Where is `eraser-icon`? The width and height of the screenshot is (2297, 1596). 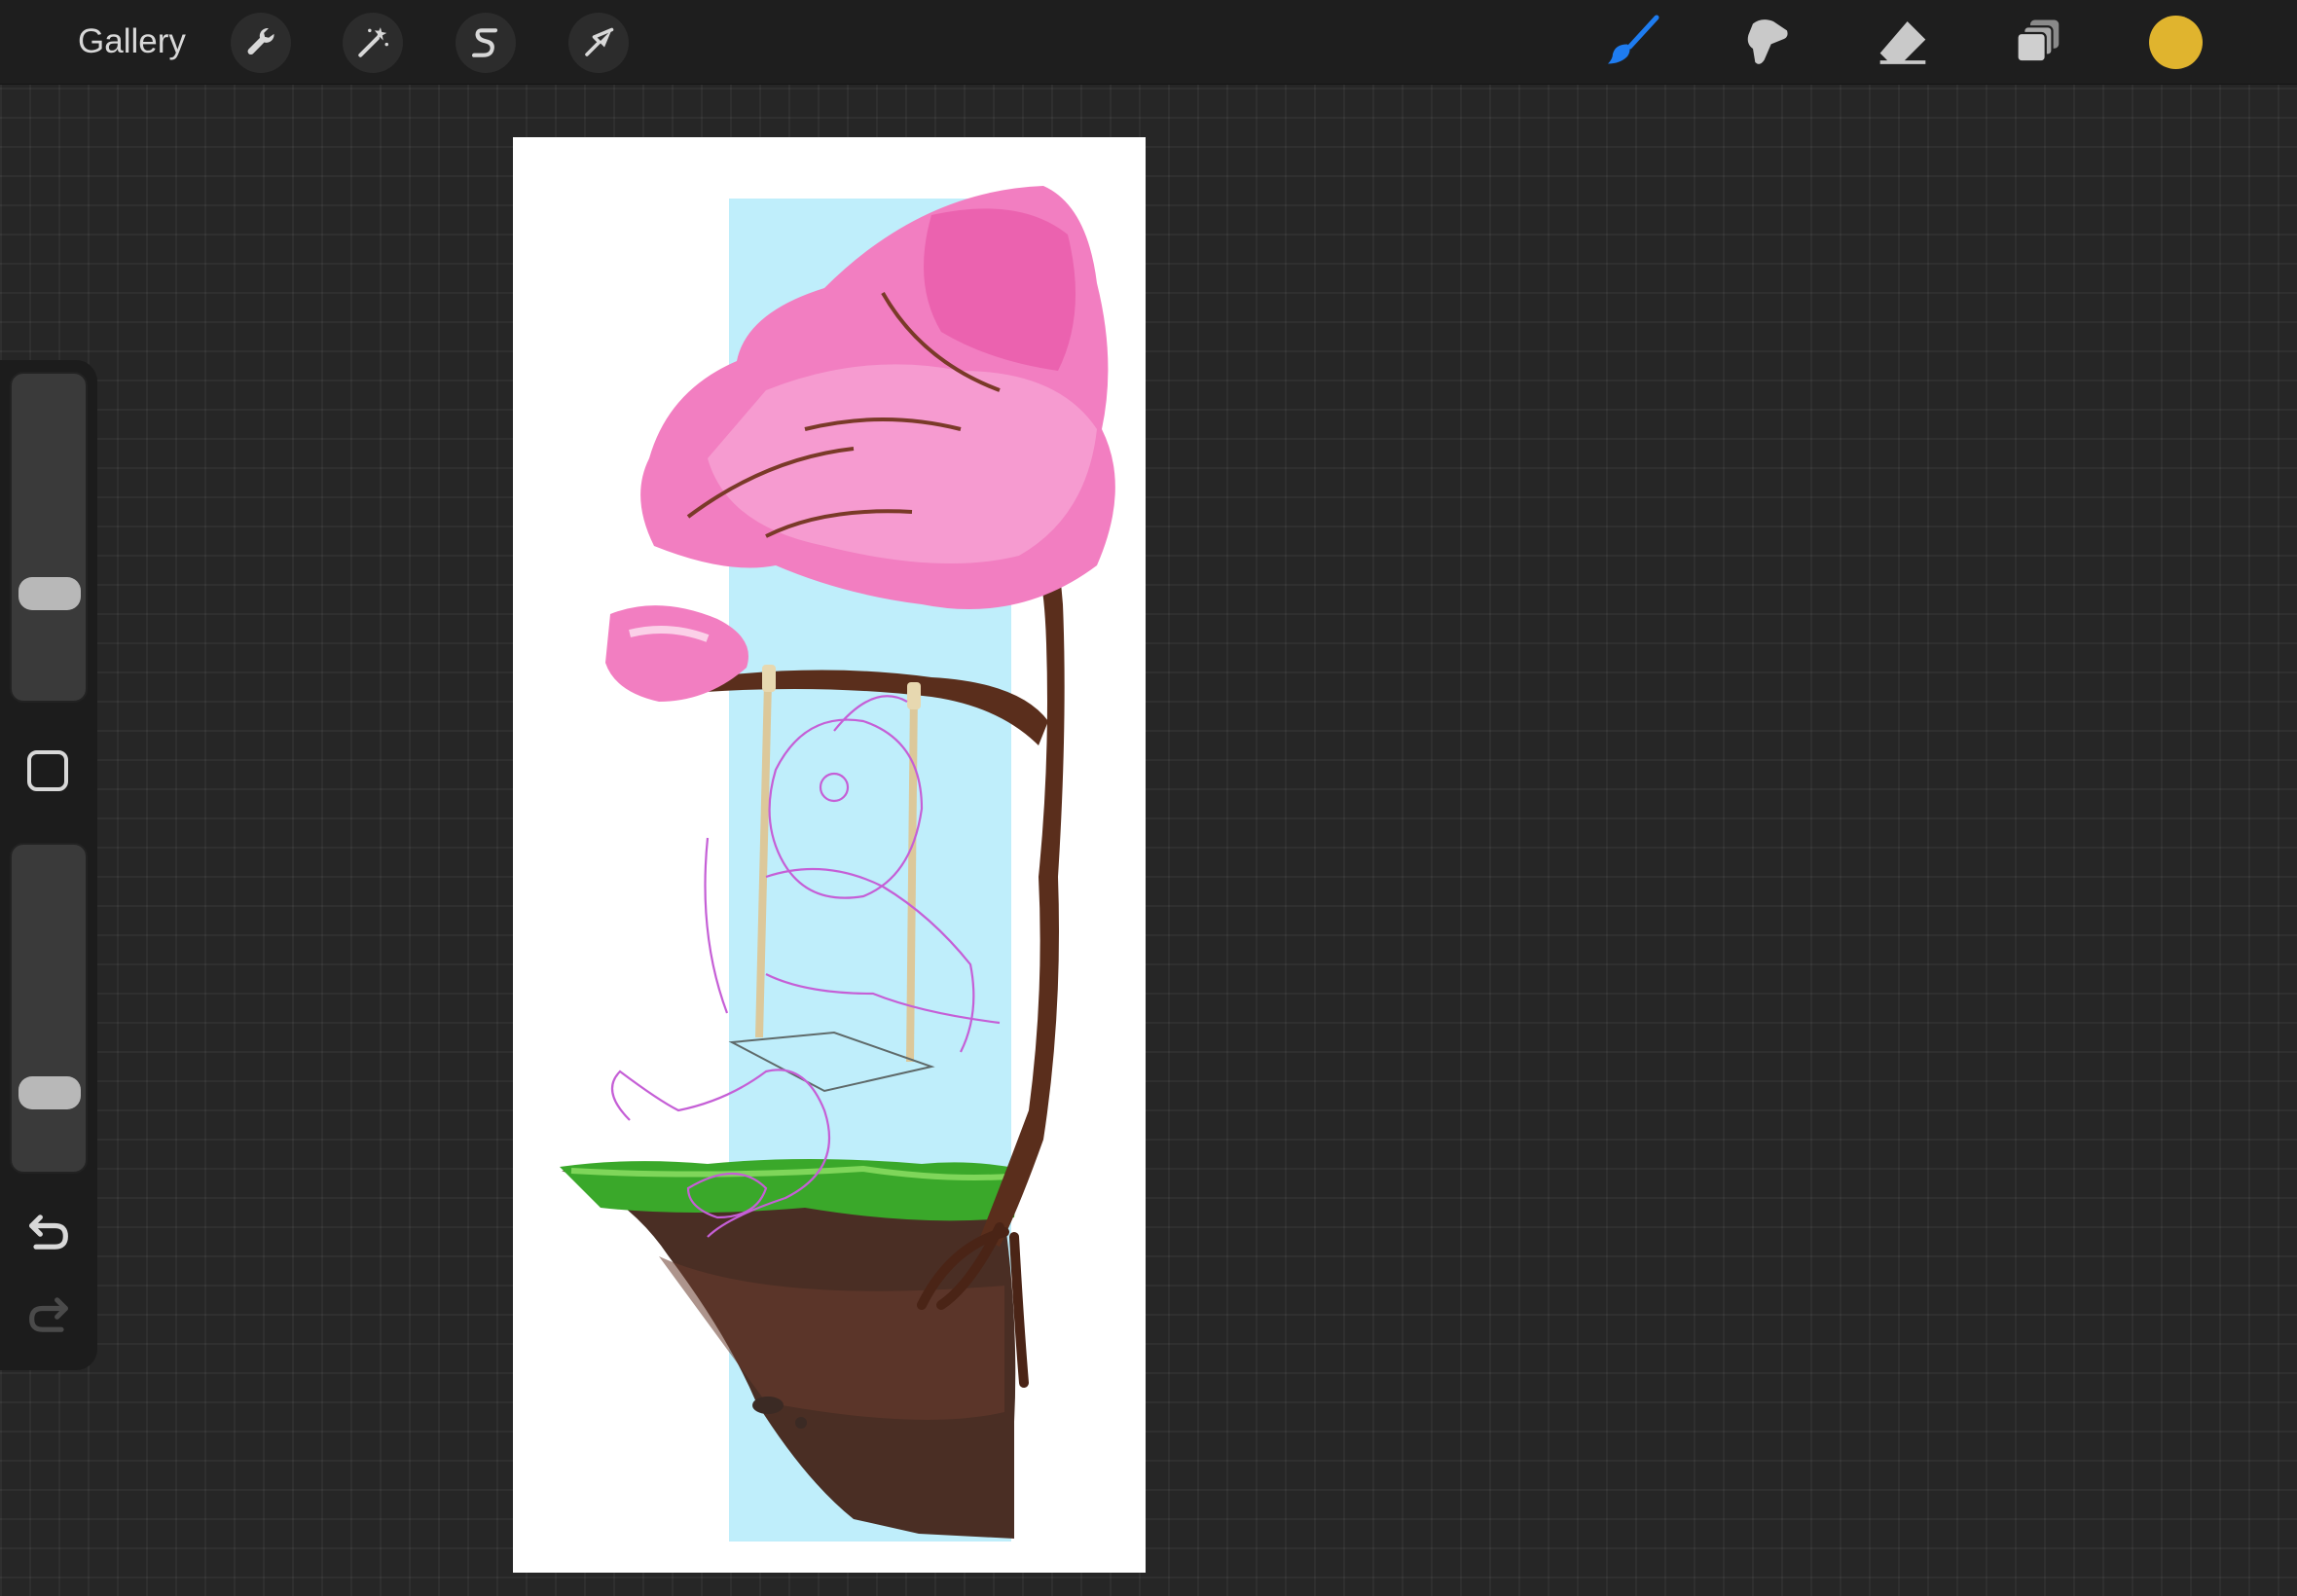
eraser-icon is located at coordinates (1902, 42).